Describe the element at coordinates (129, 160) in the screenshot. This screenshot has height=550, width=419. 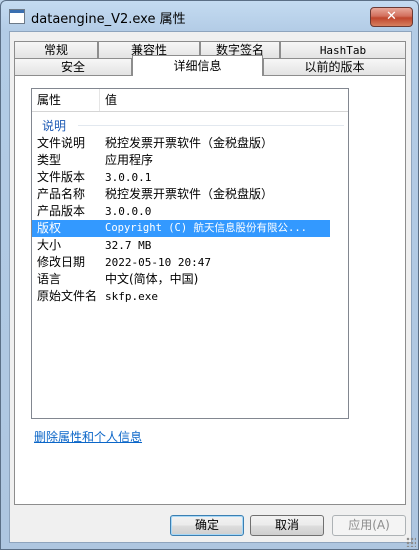
I see `property-value: 应用程序` at that location.